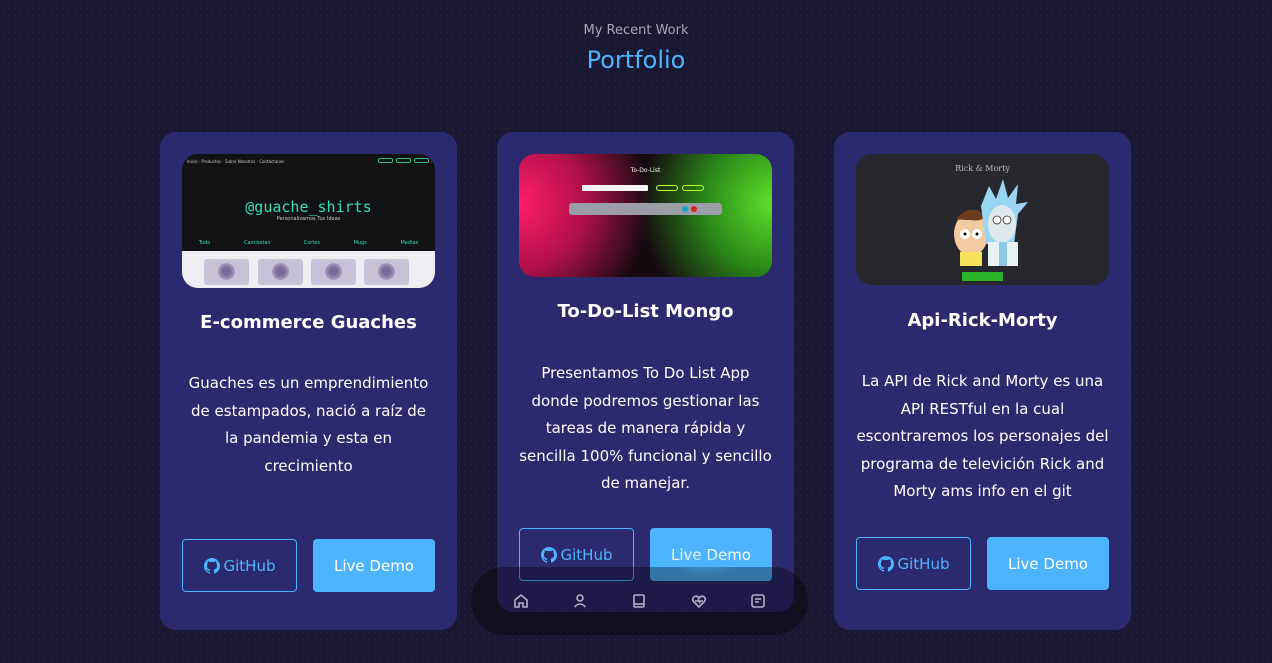 Image resolution: width=1272 pixels, height=663 pixels. I want to click on project-screenshot: To-Do-List, so click(645, 215).